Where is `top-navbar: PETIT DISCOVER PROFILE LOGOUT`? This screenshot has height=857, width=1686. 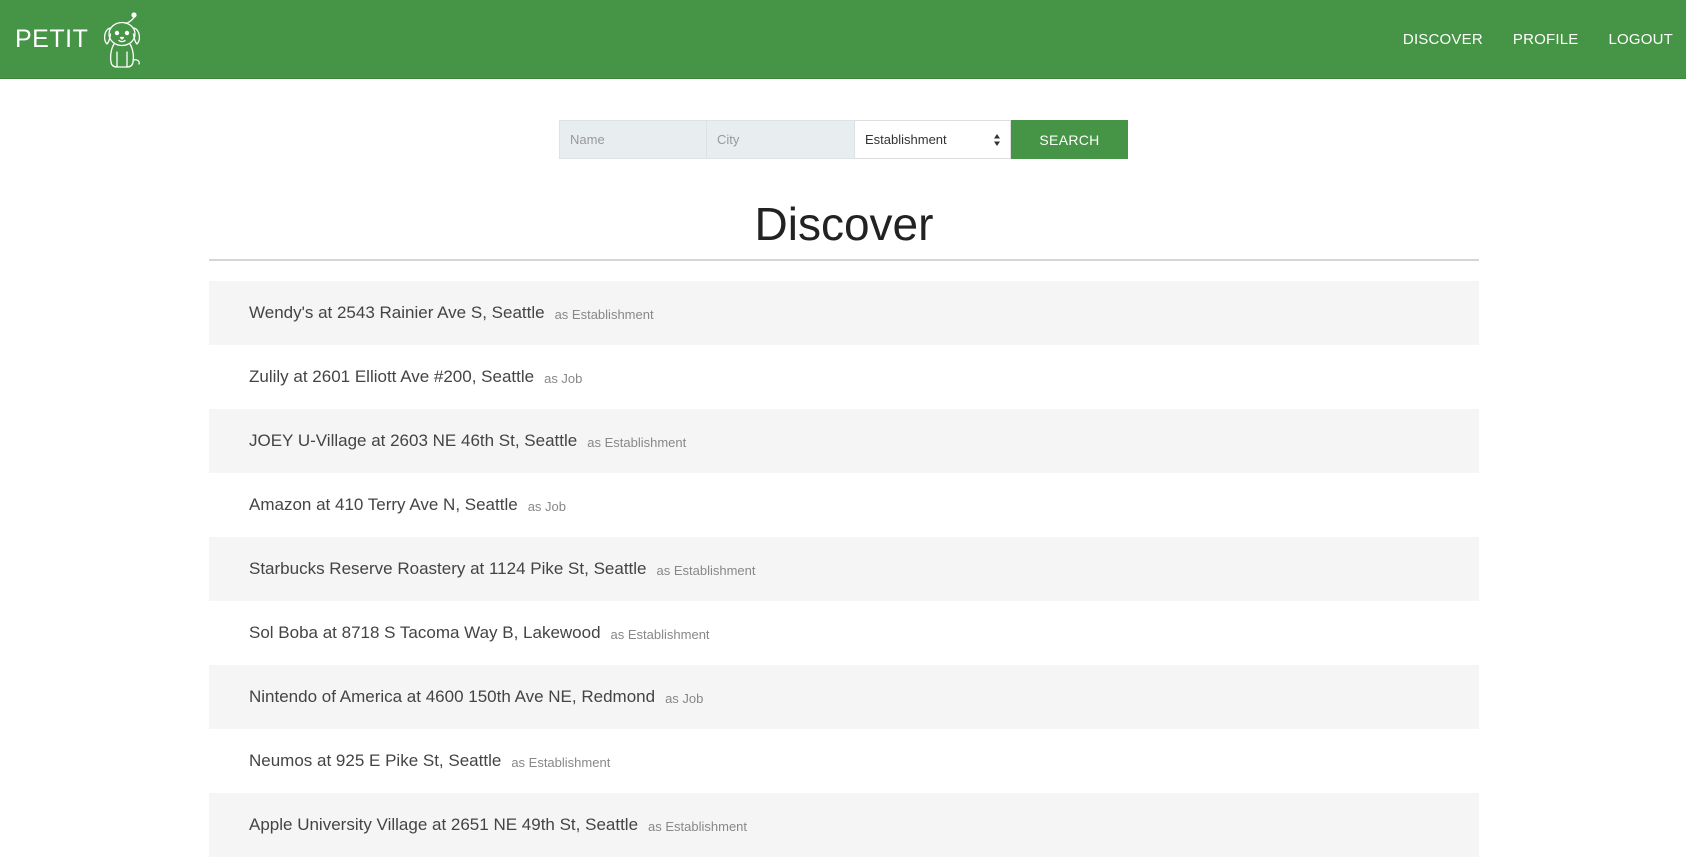
top-navbar: PETIT DISCOVER PROFILE LOGOUT is located at coordinates (843, 39).